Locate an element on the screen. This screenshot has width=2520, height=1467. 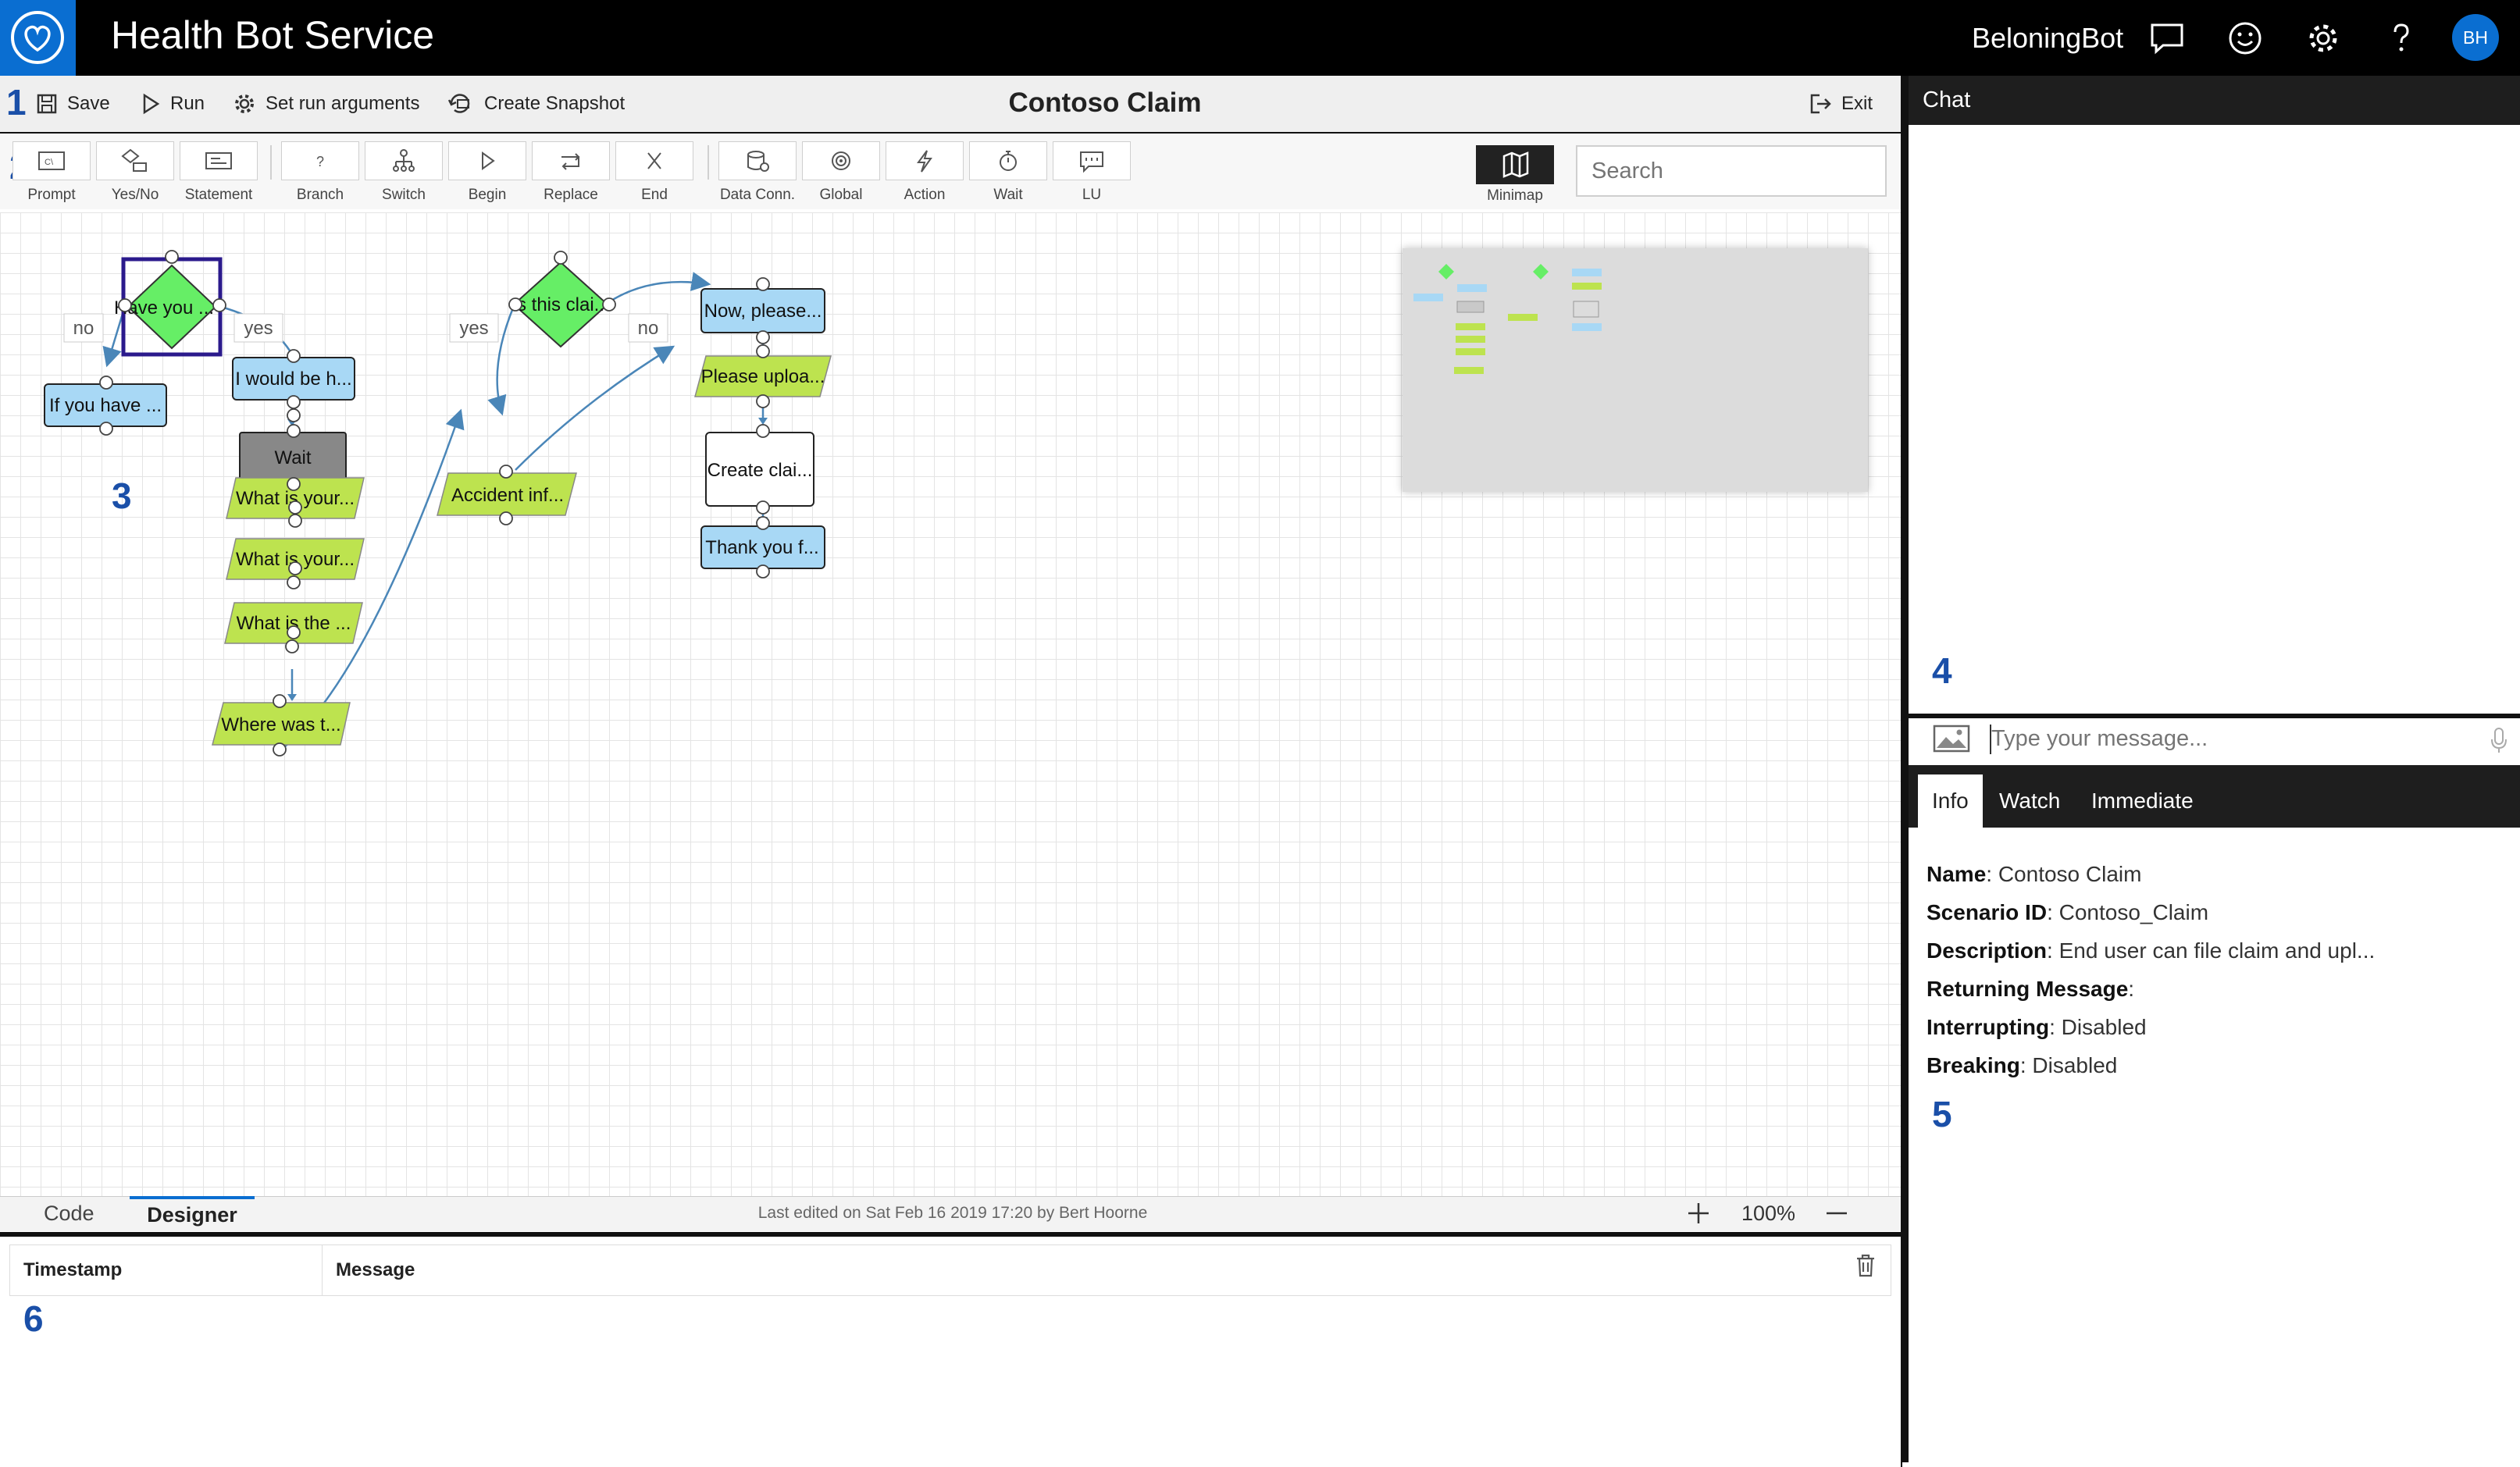
tool-wait: Wait is located at coordinates (1008, 176).